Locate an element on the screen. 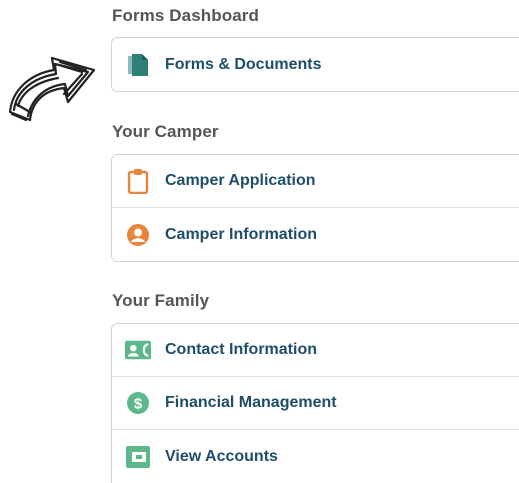 The image size is (519, 483). menu-item-financial-management: $ Financial Management is located at coordinates (315, 403).